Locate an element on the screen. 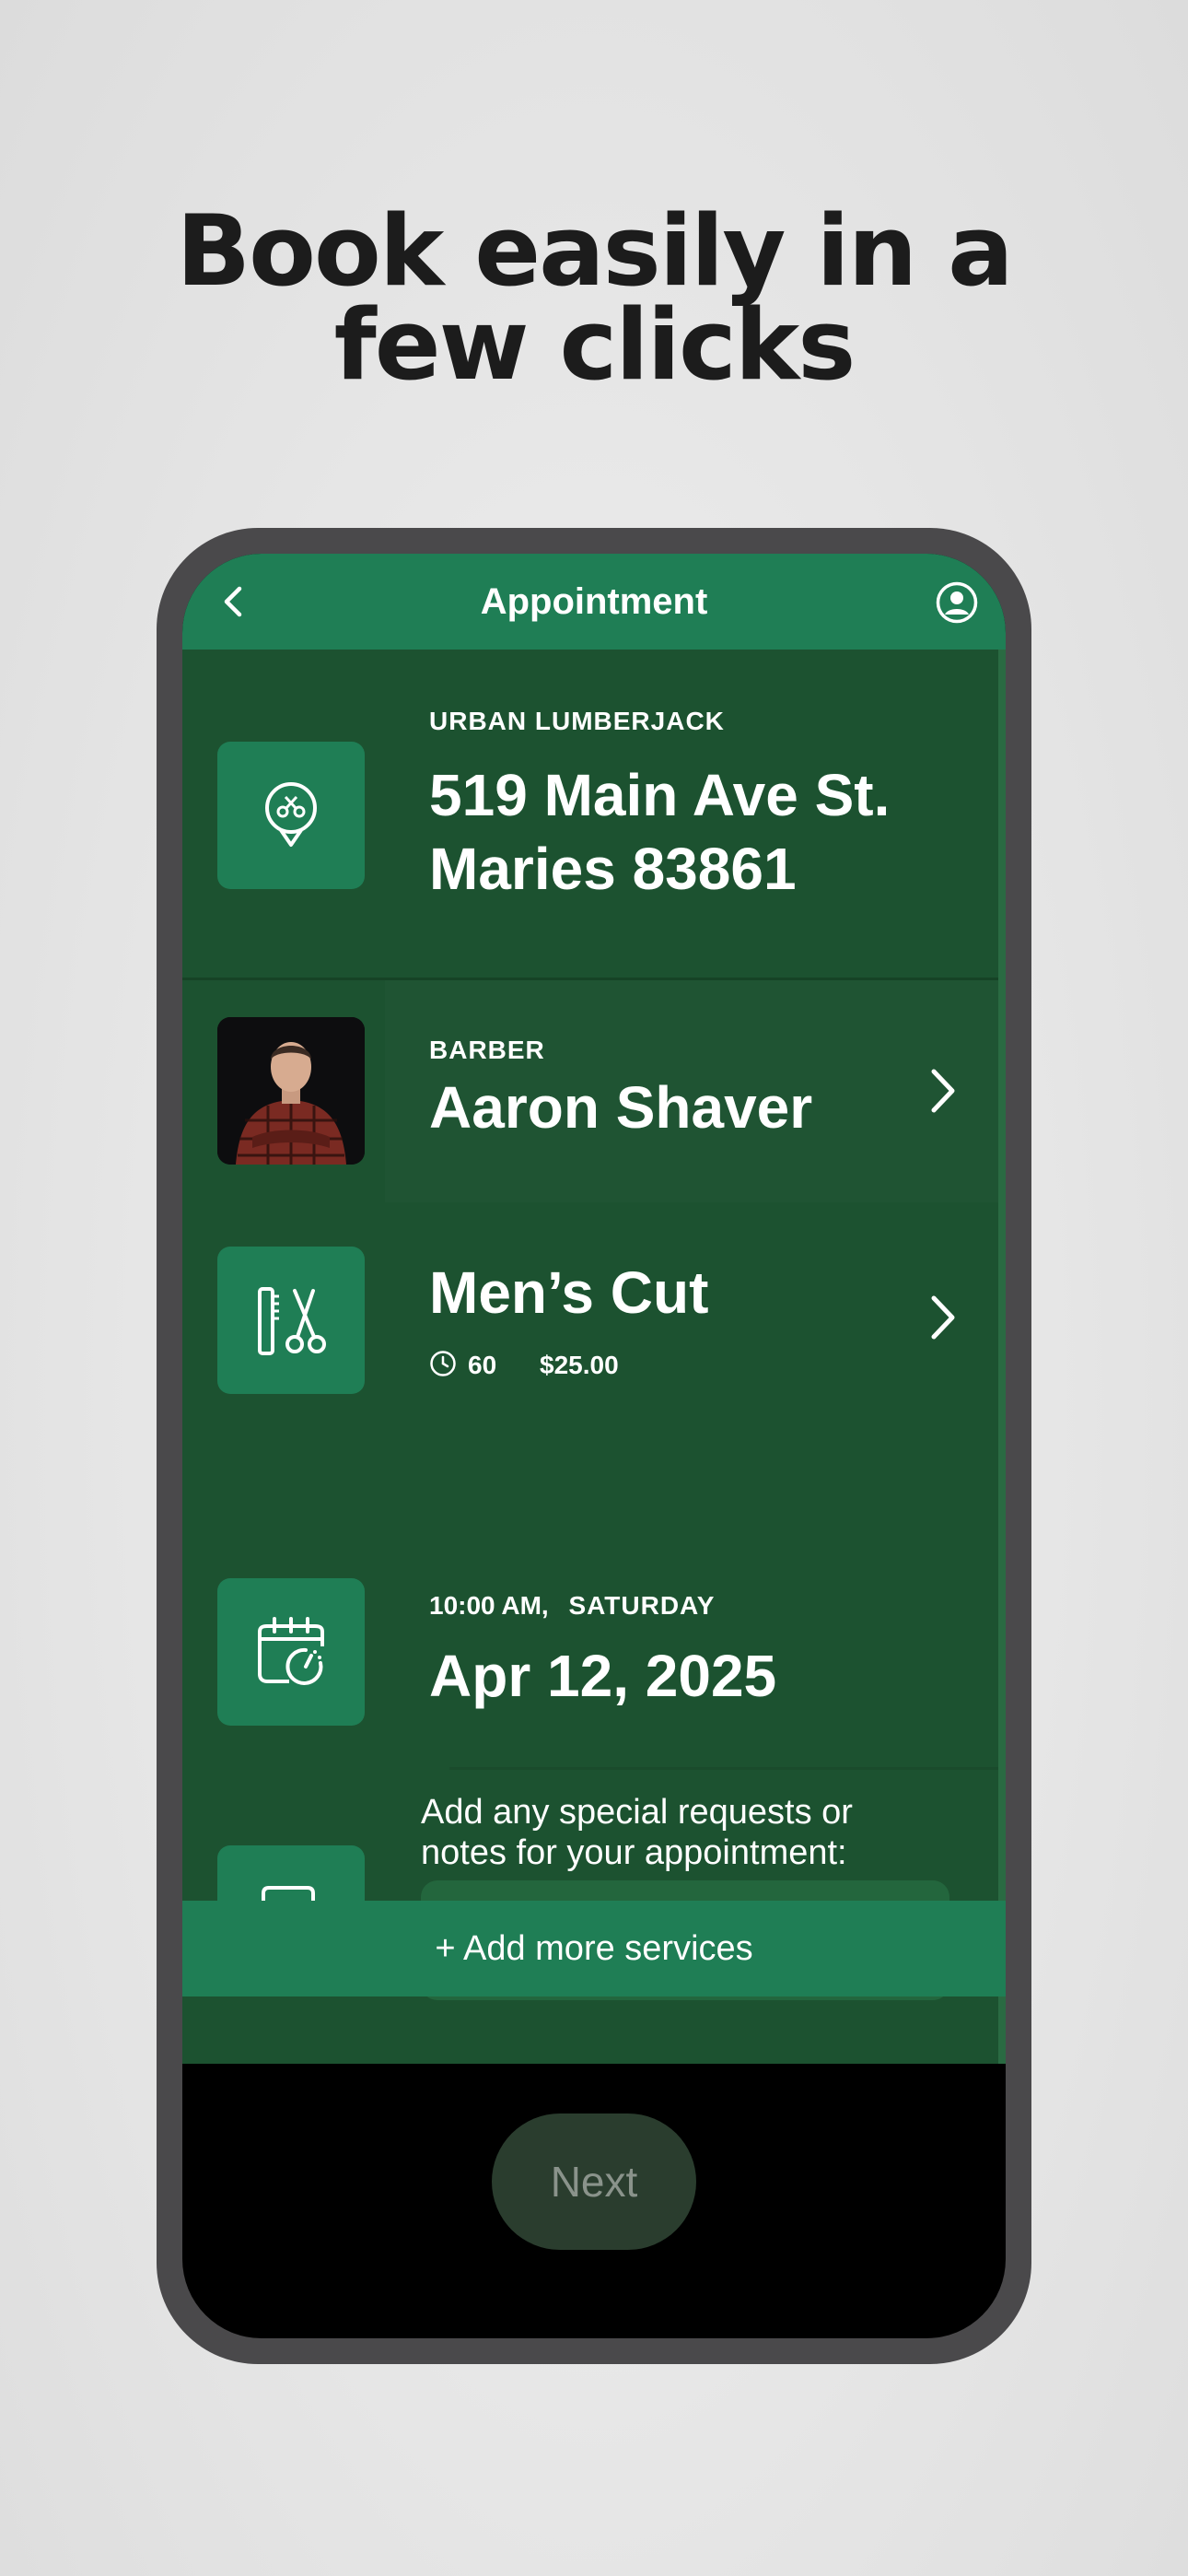 This screenshot has height=2576, width=1188. location-scissors-icon is located at coordinates (291, 814).